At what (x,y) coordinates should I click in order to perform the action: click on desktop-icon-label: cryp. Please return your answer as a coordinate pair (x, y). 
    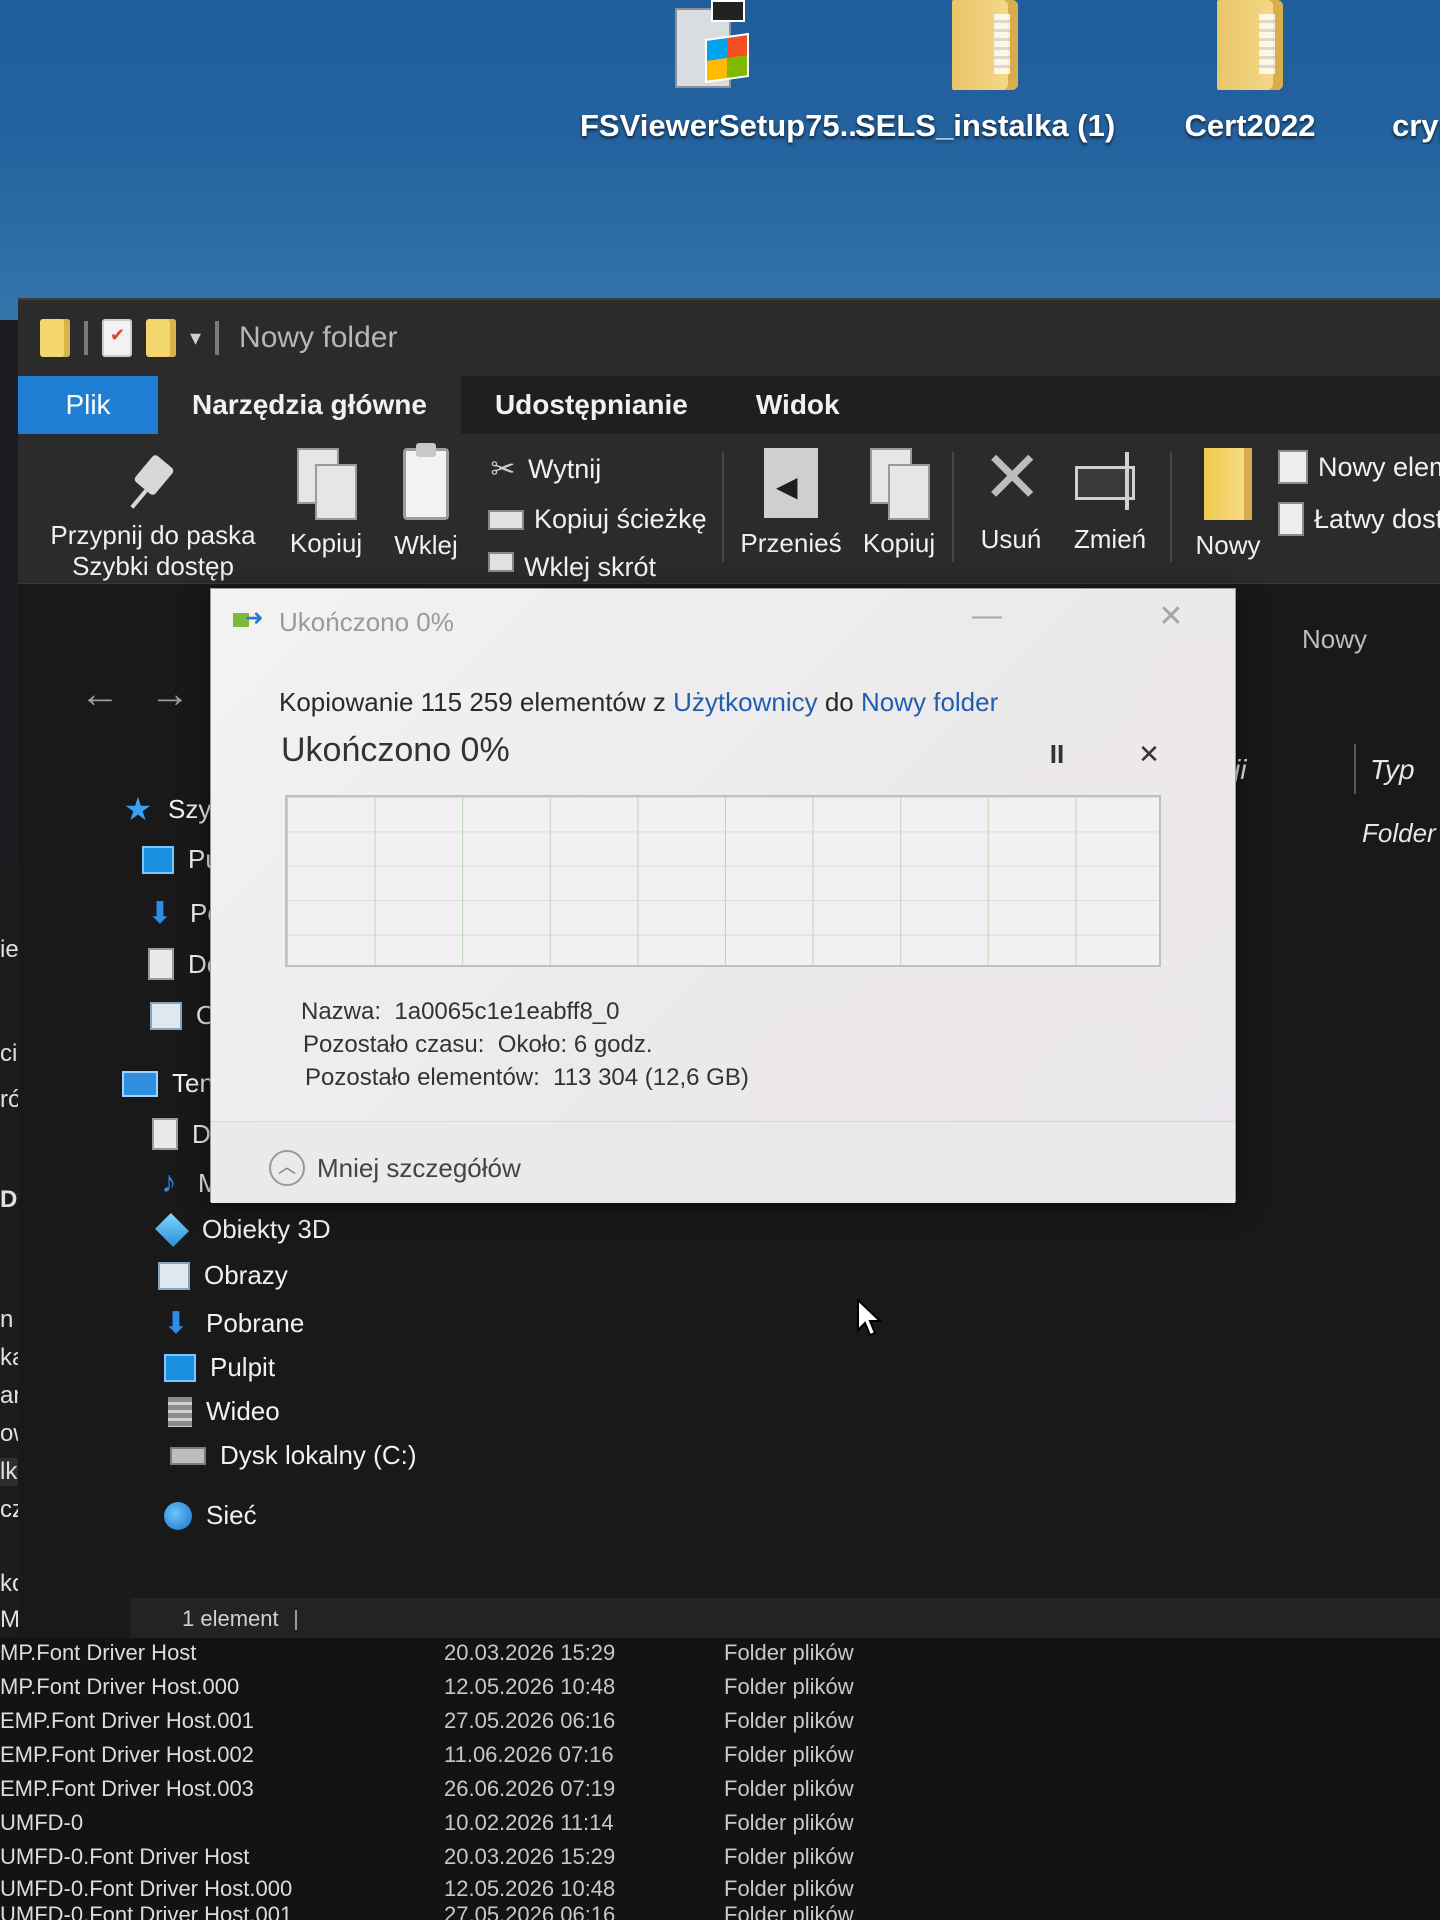
    Looking at the image, I should click on (1416, 125).